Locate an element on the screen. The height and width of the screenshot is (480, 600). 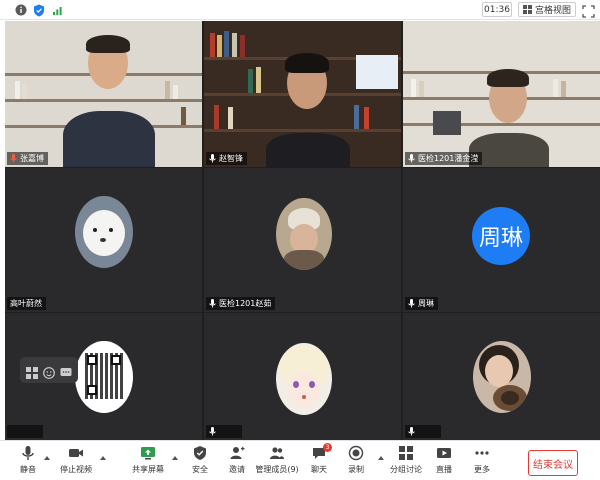
participant-label: 医检1201赵茹 is located at coordinates (241, 303).